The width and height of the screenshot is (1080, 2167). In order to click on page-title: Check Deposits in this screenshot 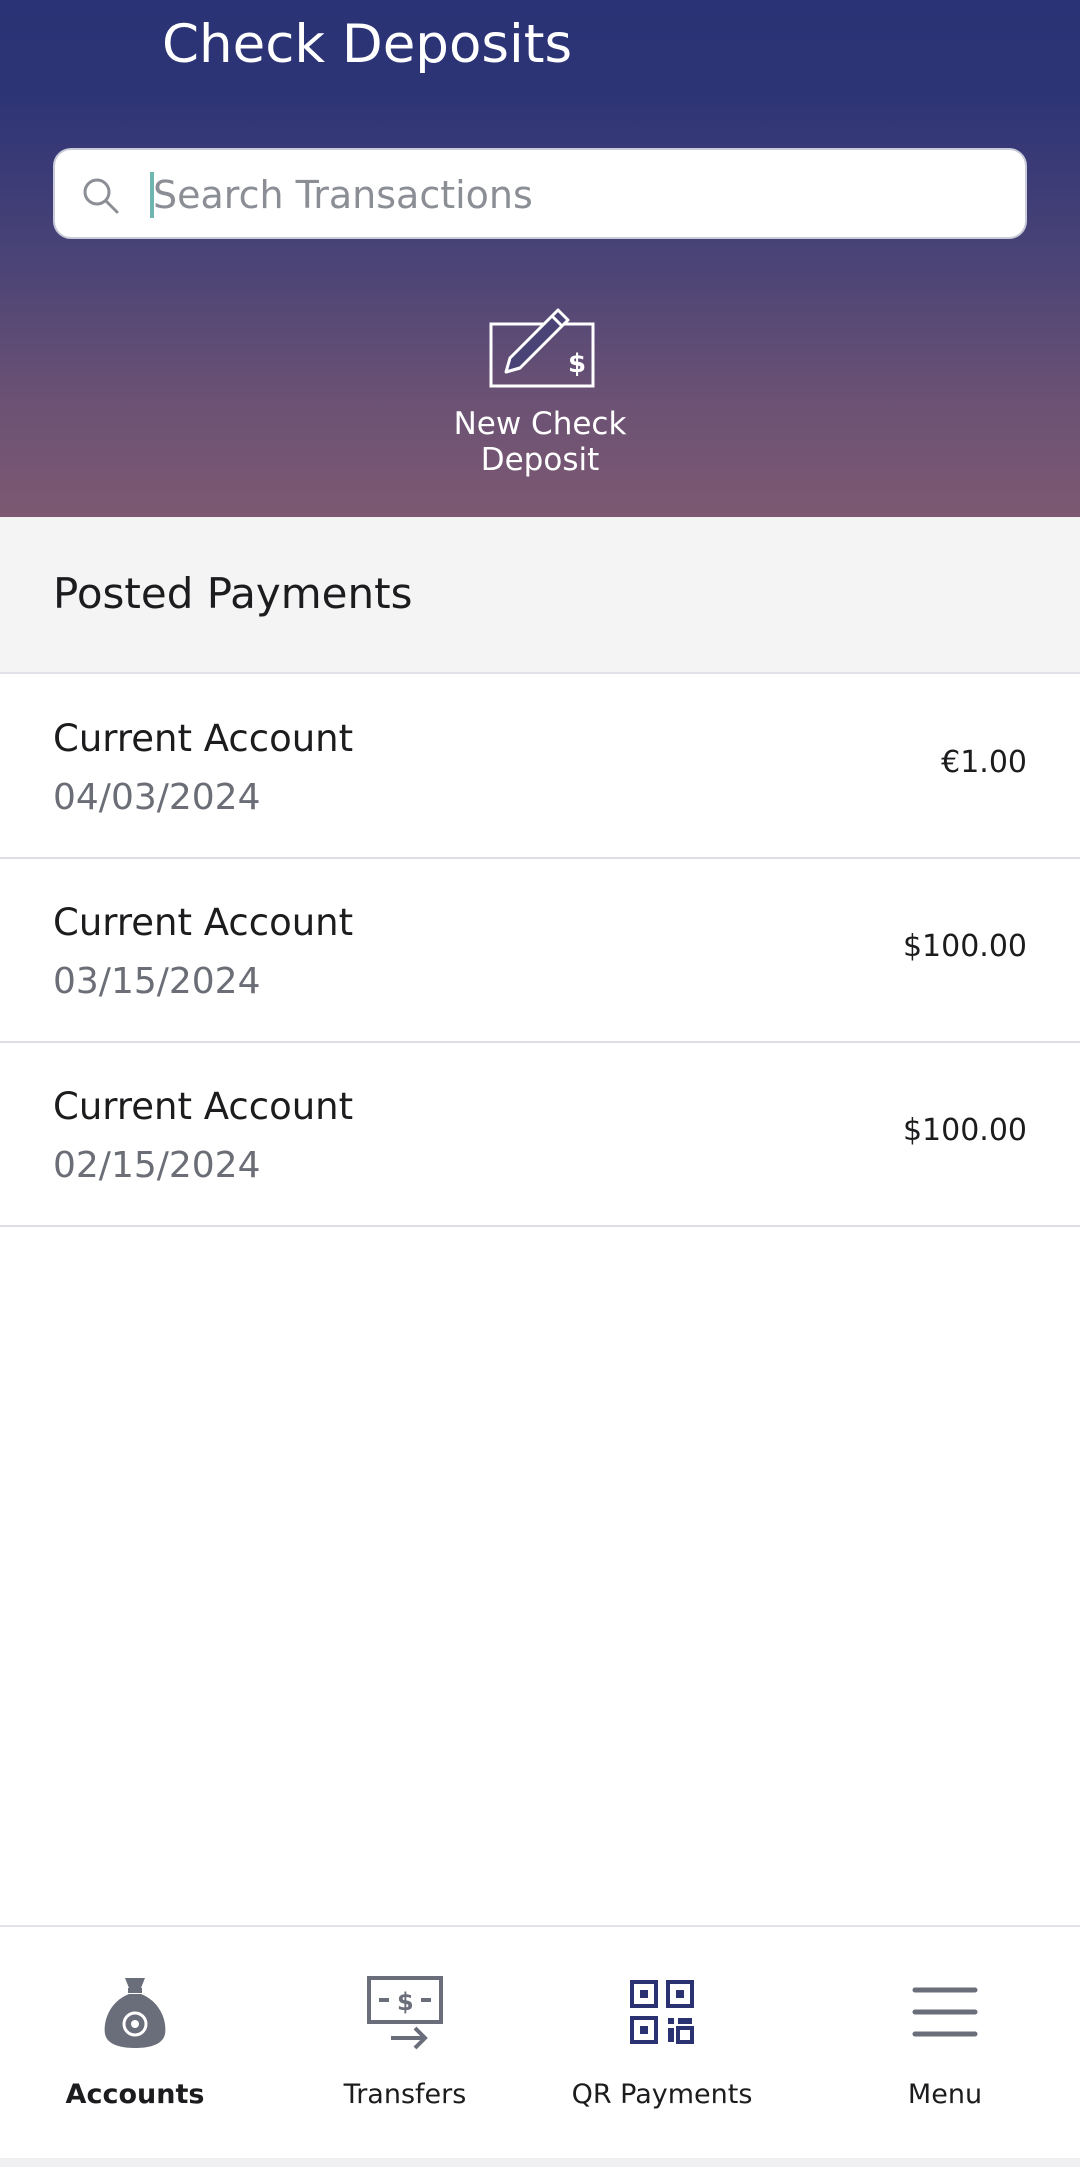, I will do `click(367, 44)`.